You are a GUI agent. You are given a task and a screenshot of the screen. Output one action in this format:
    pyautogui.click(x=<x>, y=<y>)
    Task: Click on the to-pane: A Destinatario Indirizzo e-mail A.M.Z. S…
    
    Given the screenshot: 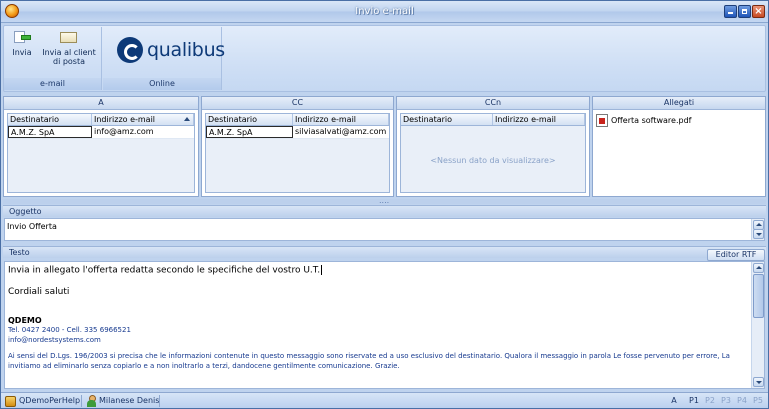 What is the action you would take?
    pyautogui.click(x=101, y=146)
    